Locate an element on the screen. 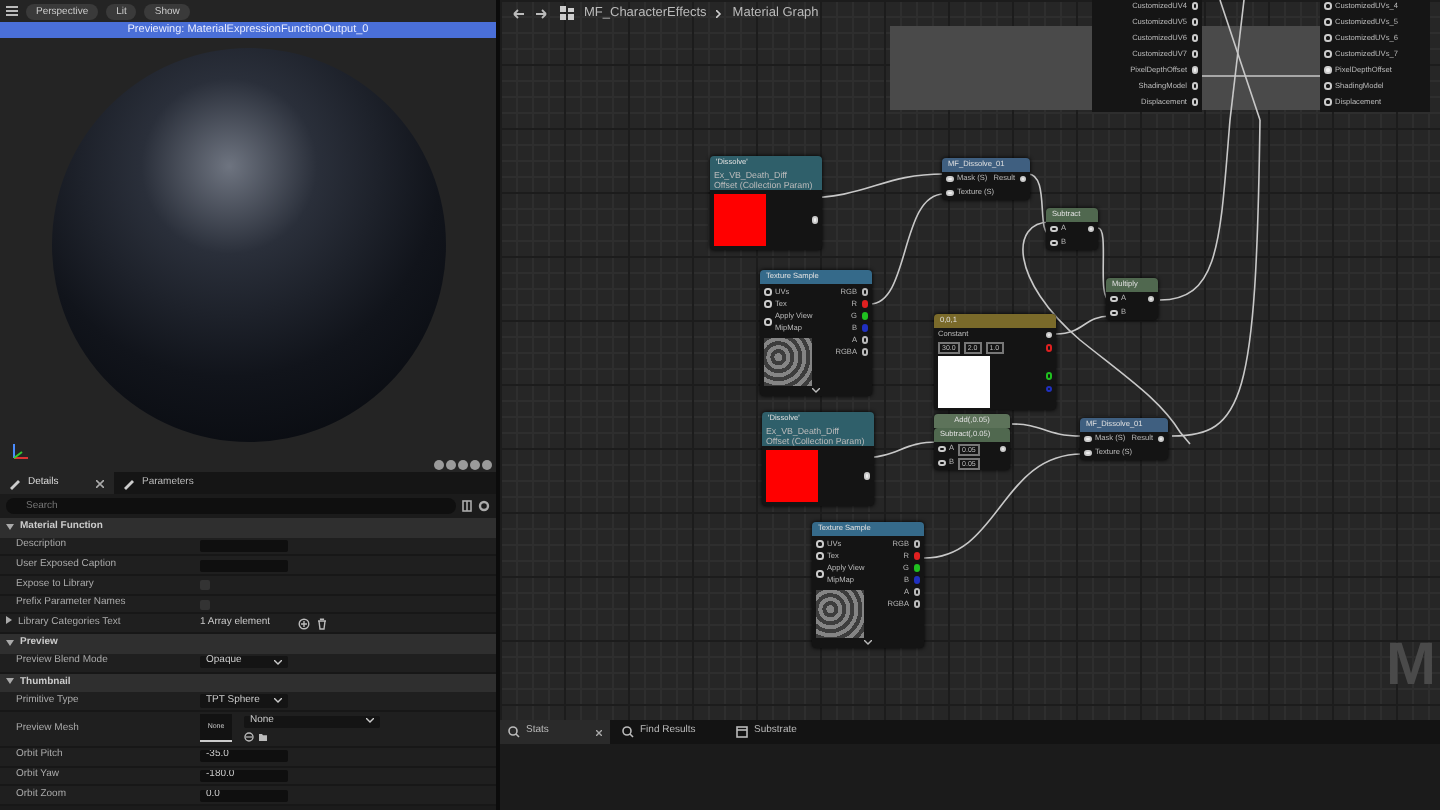 This screenshot has height=810, width=1440. axis-gizmo-icon is located at coordinates (20, 452).